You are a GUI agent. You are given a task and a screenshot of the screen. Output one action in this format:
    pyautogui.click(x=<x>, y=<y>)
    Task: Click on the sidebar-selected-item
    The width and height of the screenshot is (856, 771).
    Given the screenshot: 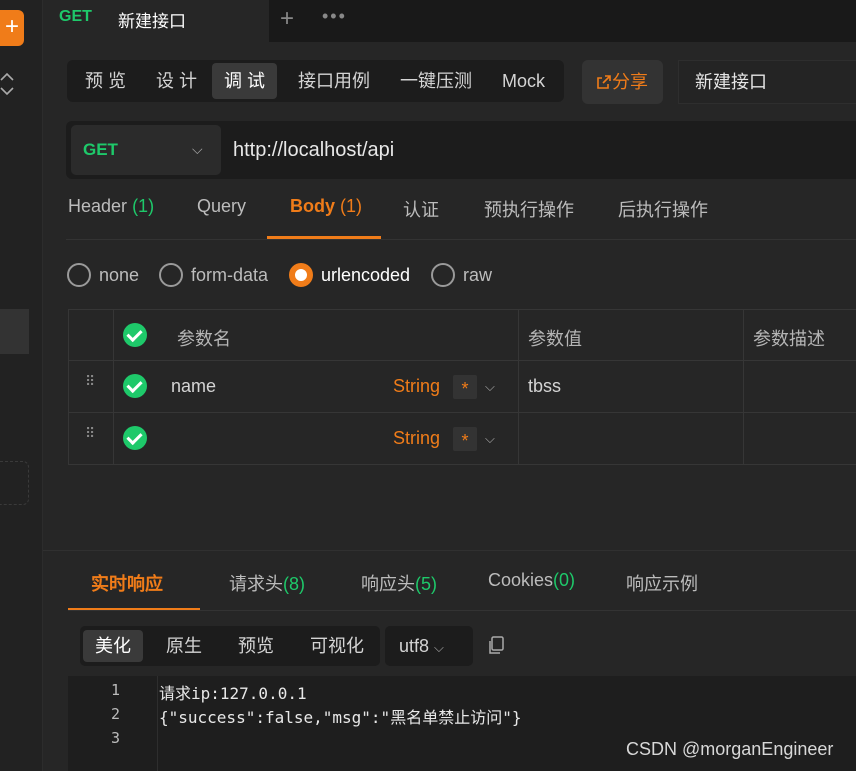 What is the action you would take?
    pyautogui.click(x=14, y=331)
    